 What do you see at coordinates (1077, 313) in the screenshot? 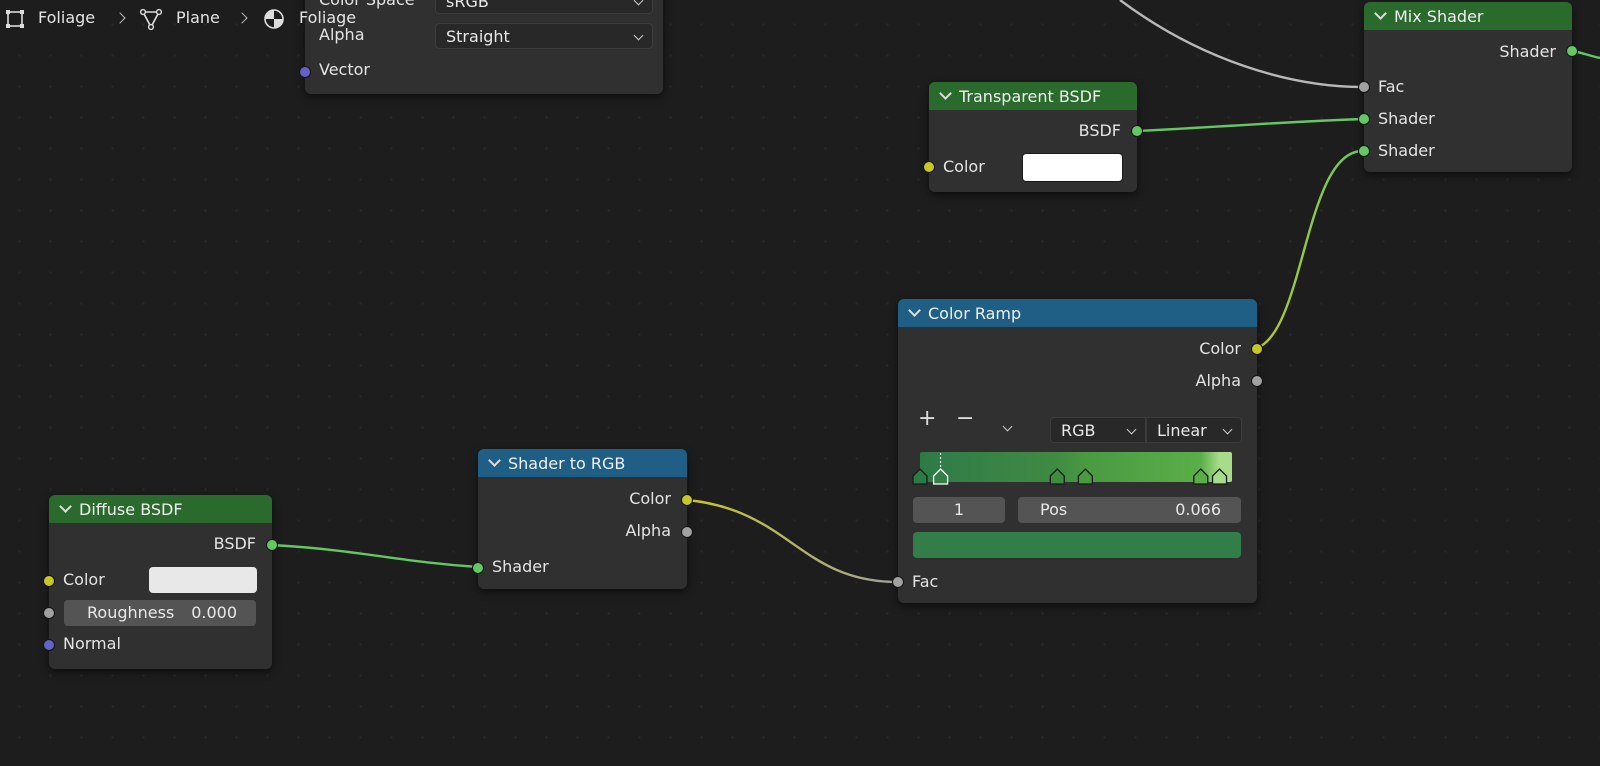
I see `color-ramp-header: Color Ramp` at bounding box center [1077, 313].